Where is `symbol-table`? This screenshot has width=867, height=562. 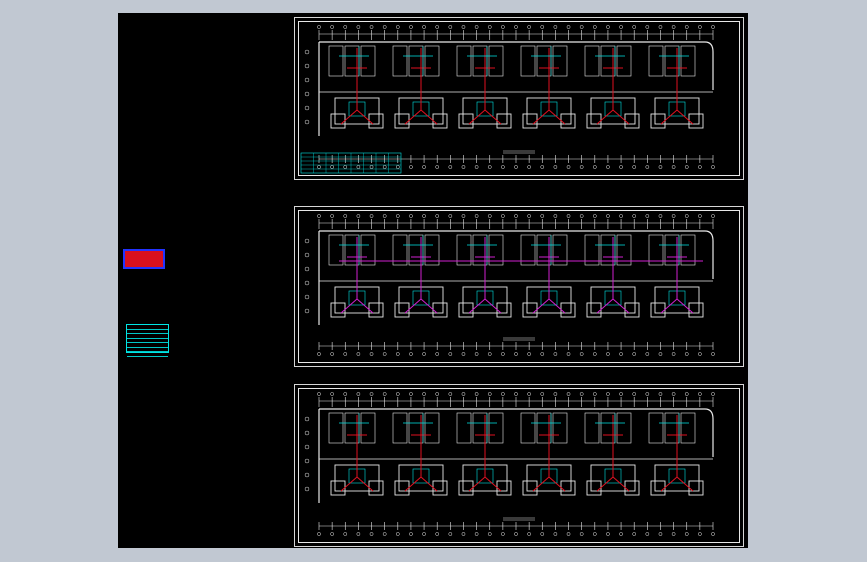 symbol-table is located at coordinates (147, 340).